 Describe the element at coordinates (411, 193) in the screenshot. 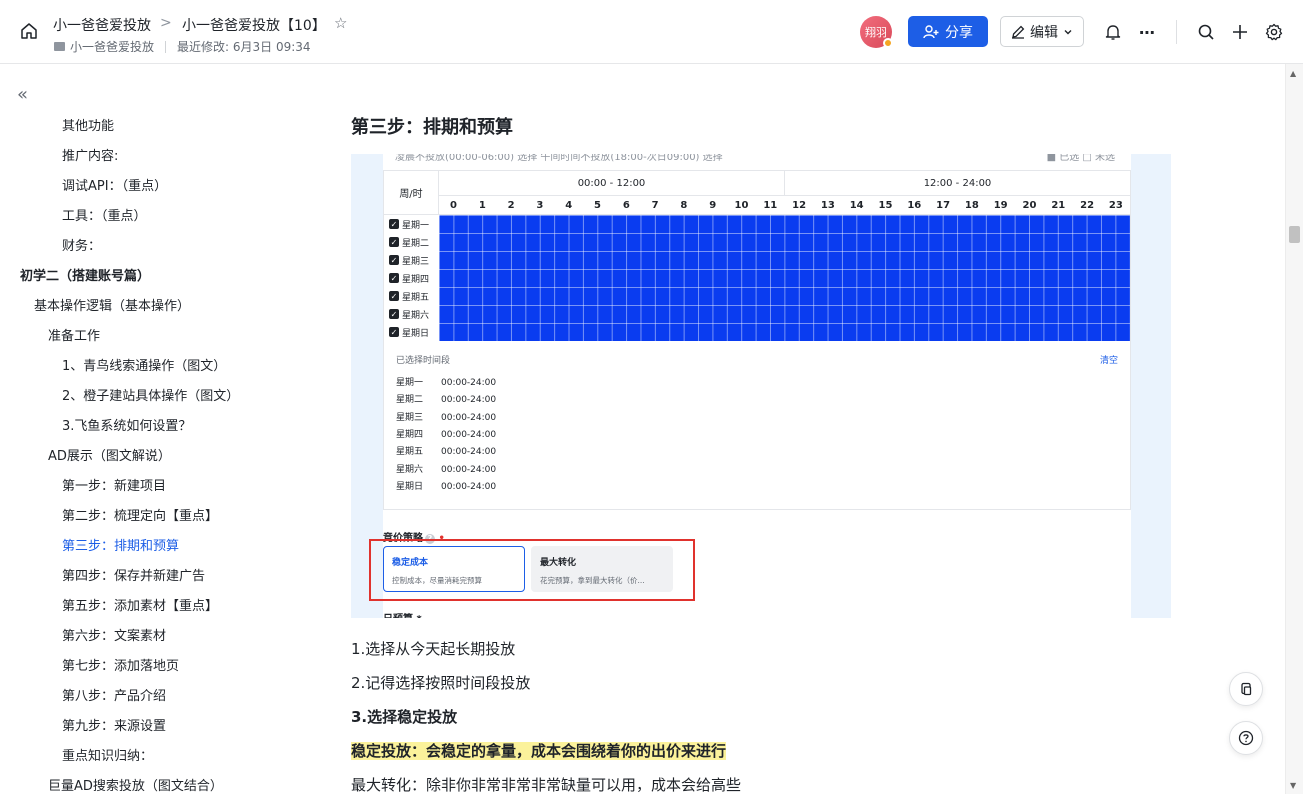

I see `corner-label: 周/时` at that location.